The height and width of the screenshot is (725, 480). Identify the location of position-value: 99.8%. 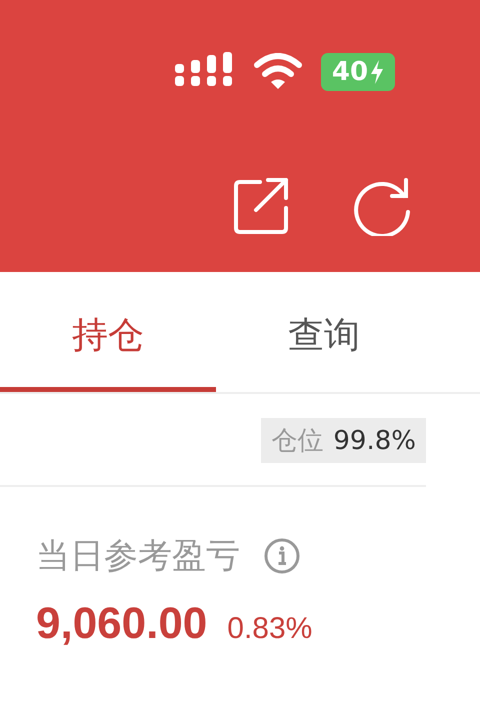
(374, 441).